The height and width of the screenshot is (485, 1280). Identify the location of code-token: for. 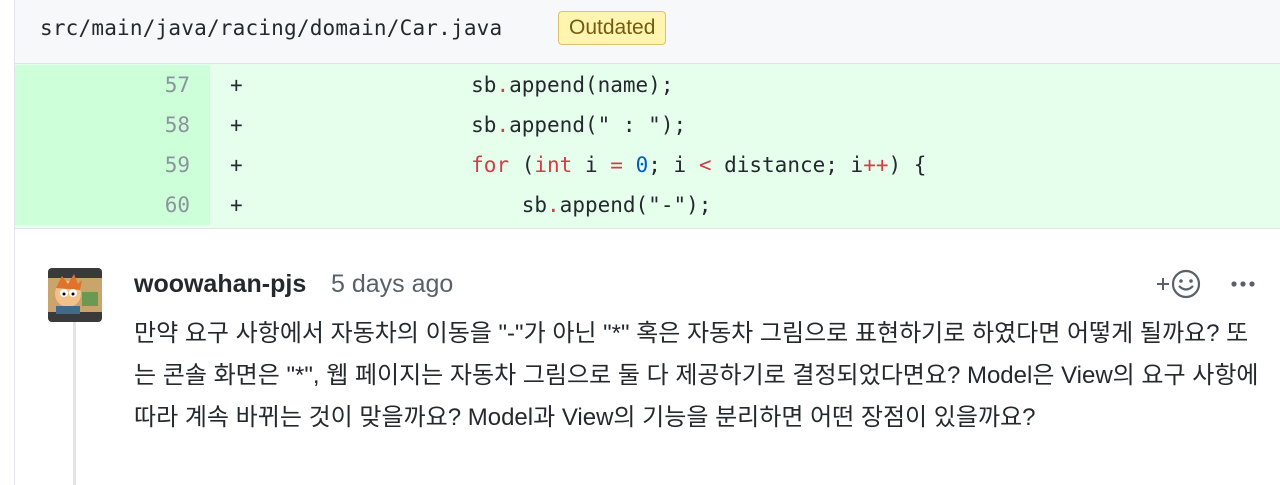
(490, 165).